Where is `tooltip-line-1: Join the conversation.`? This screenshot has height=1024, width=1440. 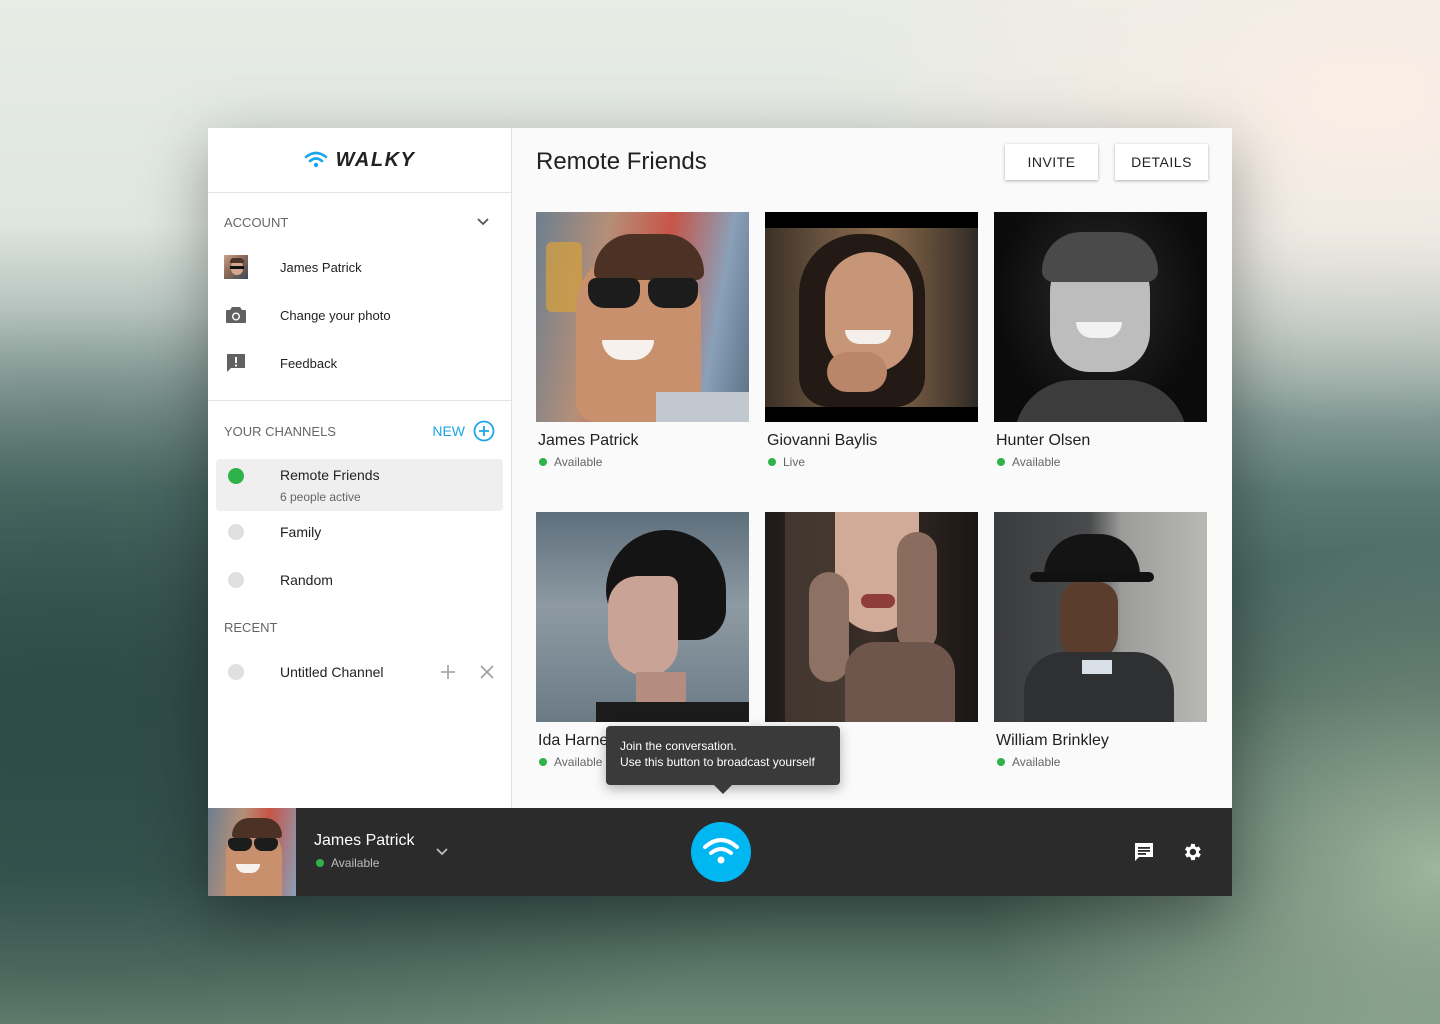
tooltip-line-1: Join the conversation. is located at coordinates (678, 746).